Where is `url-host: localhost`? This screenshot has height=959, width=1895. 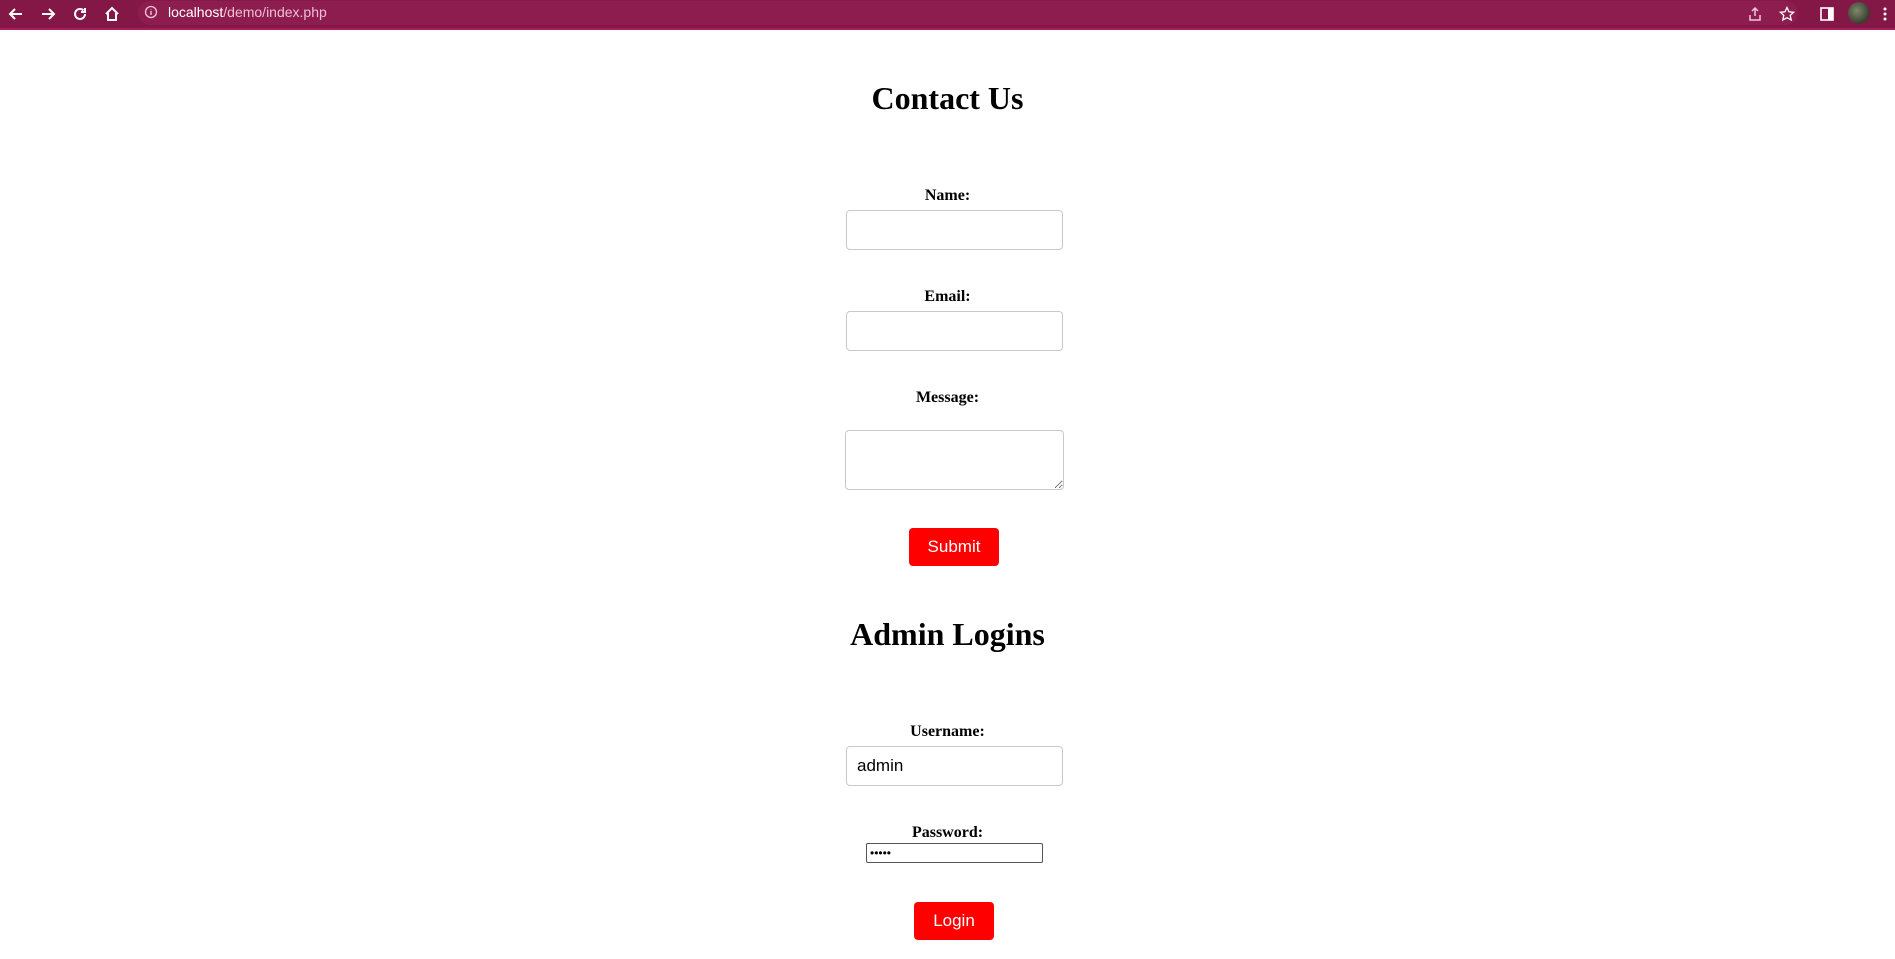
url-host: localhost is located at coordinates (196, 12).